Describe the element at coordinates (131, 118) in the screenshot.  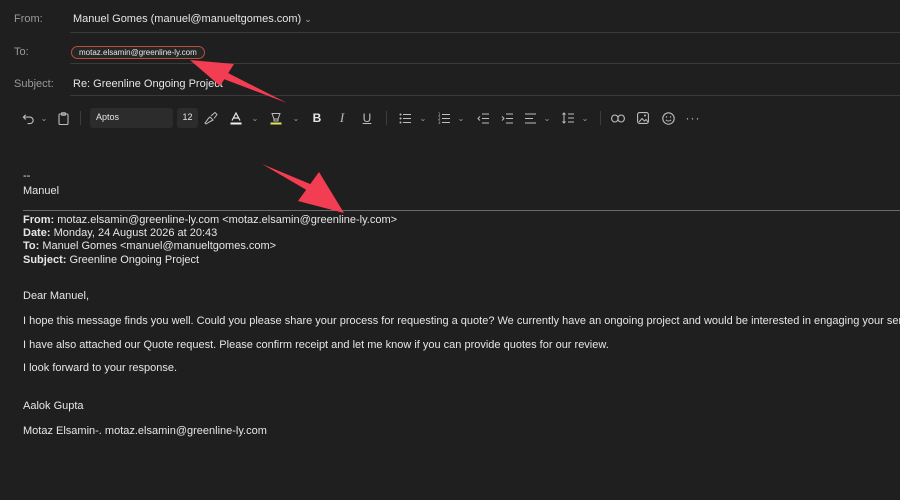
I see `font-name-field: Aptos` at that location.